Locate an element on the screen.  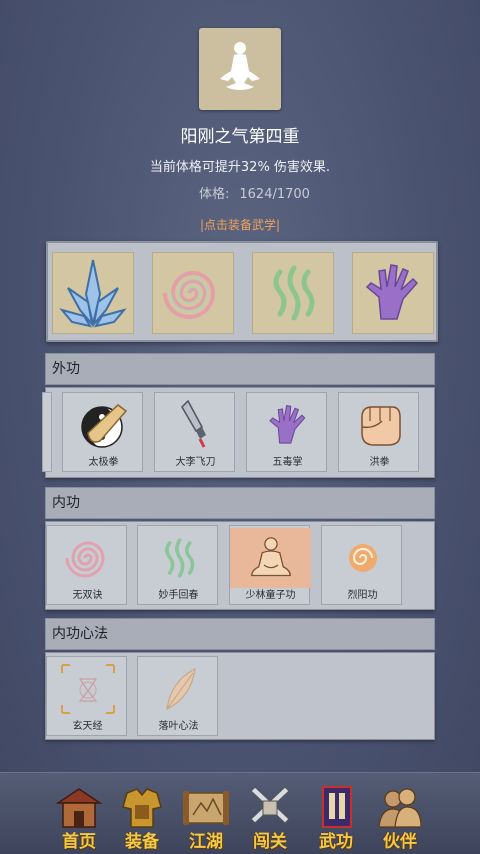
outer-skills-list: 太极拳 大李飞刀 五毒掌 洪拳 is located at coordinates (238, 432).